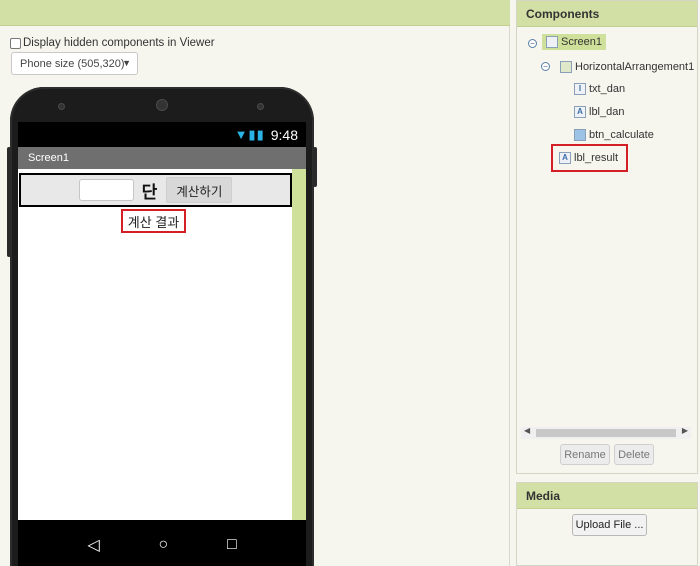 The width and height of the screenshot is (700, 566). I want to click on show-hidden-checkbox, so click(15, 43).